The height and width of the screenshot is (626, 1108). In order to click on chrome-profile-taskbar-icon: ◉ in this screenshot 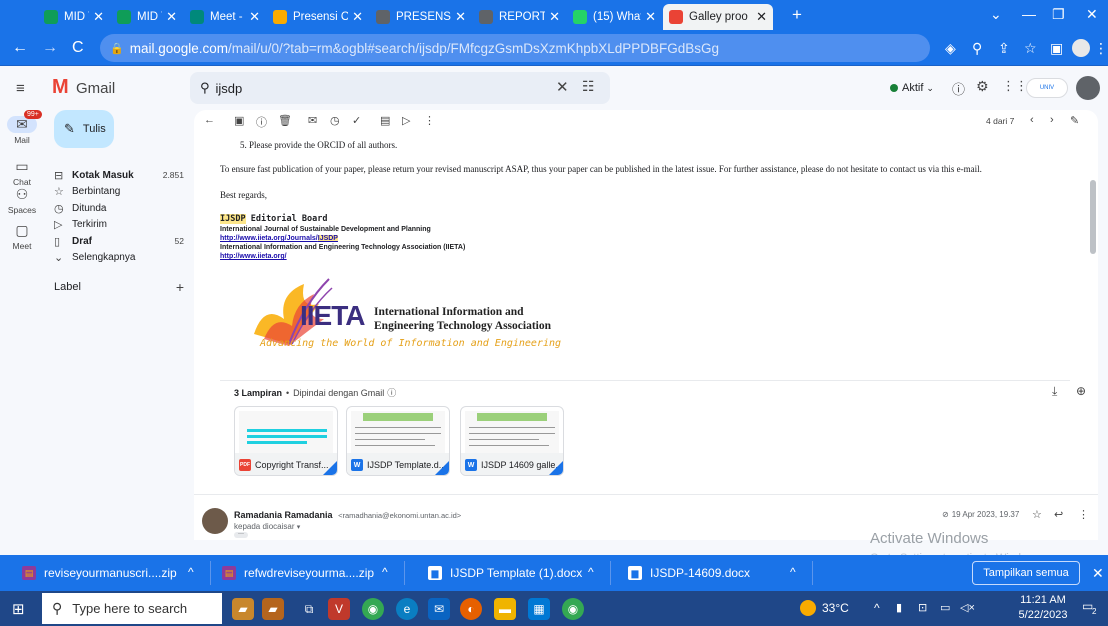, I will do `click(573, 609)`.